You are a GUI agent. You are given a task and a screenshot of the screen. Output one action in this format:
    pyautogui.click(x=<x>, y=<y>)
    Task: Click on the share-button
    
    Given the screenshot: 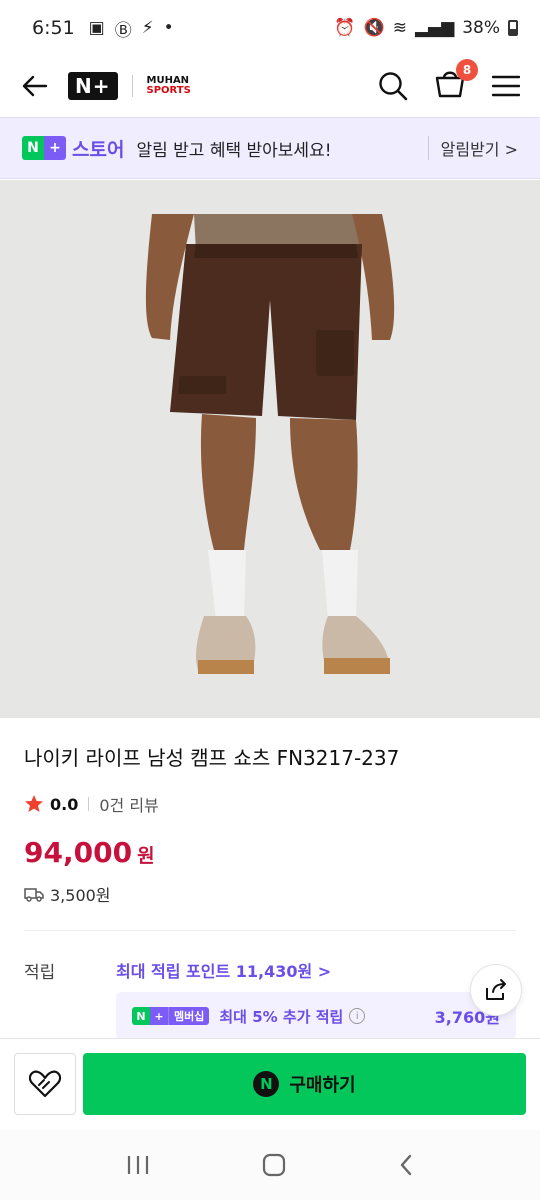 What is the action you would take?
    pyautogui.click(x=496, y=990)
    